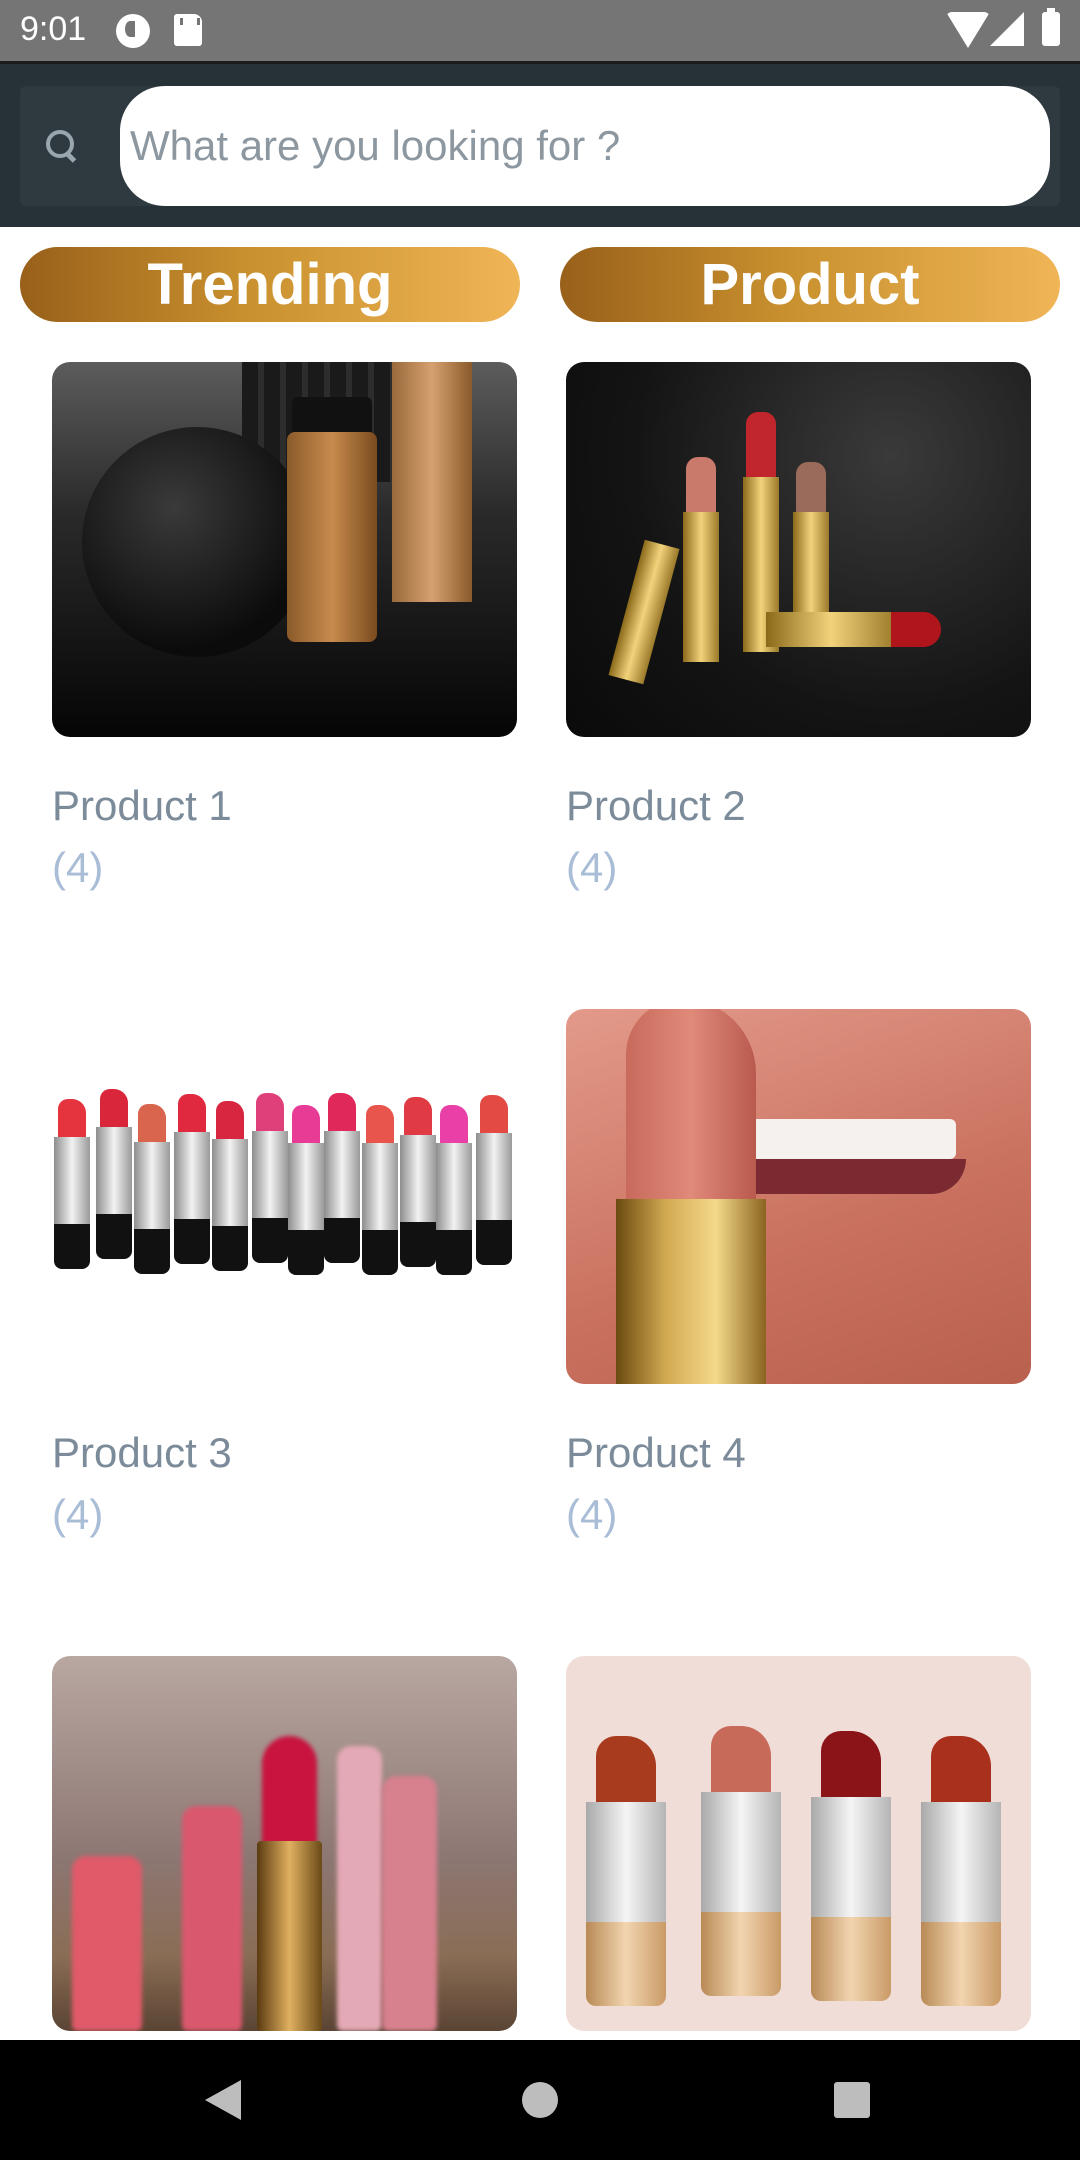  Describe the element at coordinates (656, 805) in the screenshot. I see `product-name: Product 2` at that location.